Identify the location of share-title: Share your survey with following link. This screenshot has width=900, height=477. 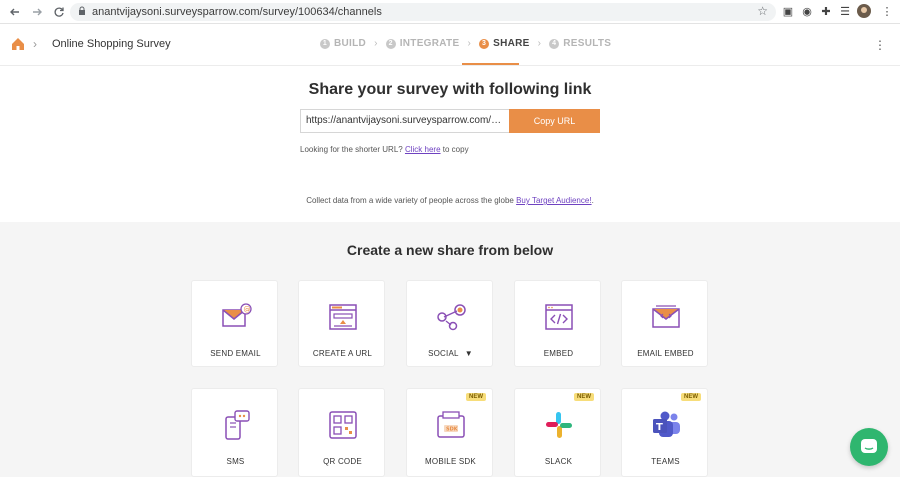
(450, 89).